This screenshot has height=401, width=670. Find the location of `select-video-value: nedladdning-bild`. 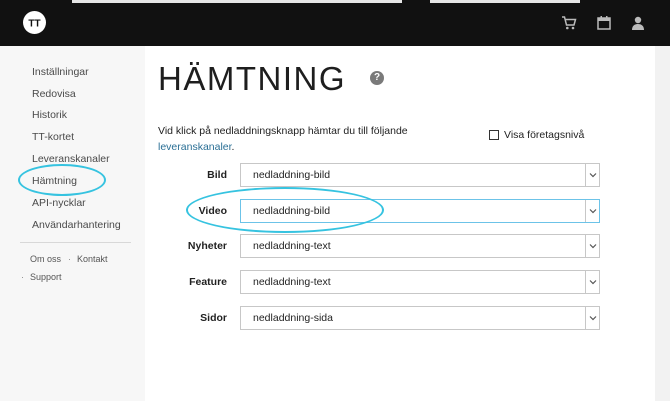

select-video-value: nedladdning-bild is located at coordinates (292, 211).